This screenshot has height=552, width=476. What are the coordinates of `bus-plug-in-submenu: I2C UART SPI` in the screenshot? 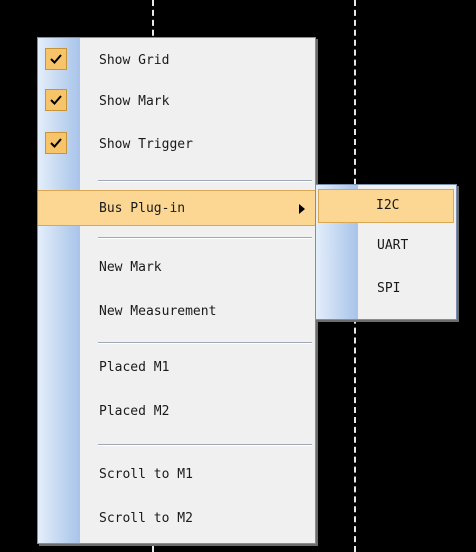 It's located at (386, 252).